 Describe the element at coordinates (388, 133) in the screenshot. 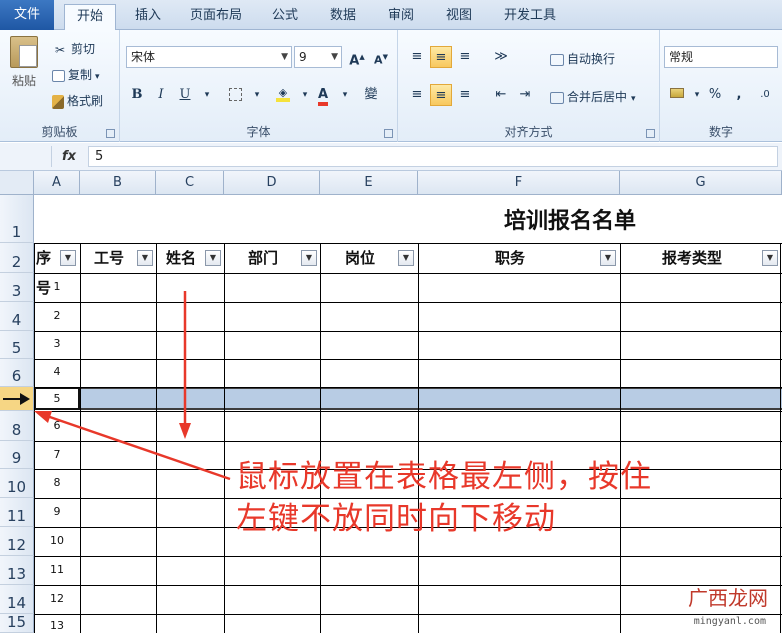

I see `font-launcher` at that location.